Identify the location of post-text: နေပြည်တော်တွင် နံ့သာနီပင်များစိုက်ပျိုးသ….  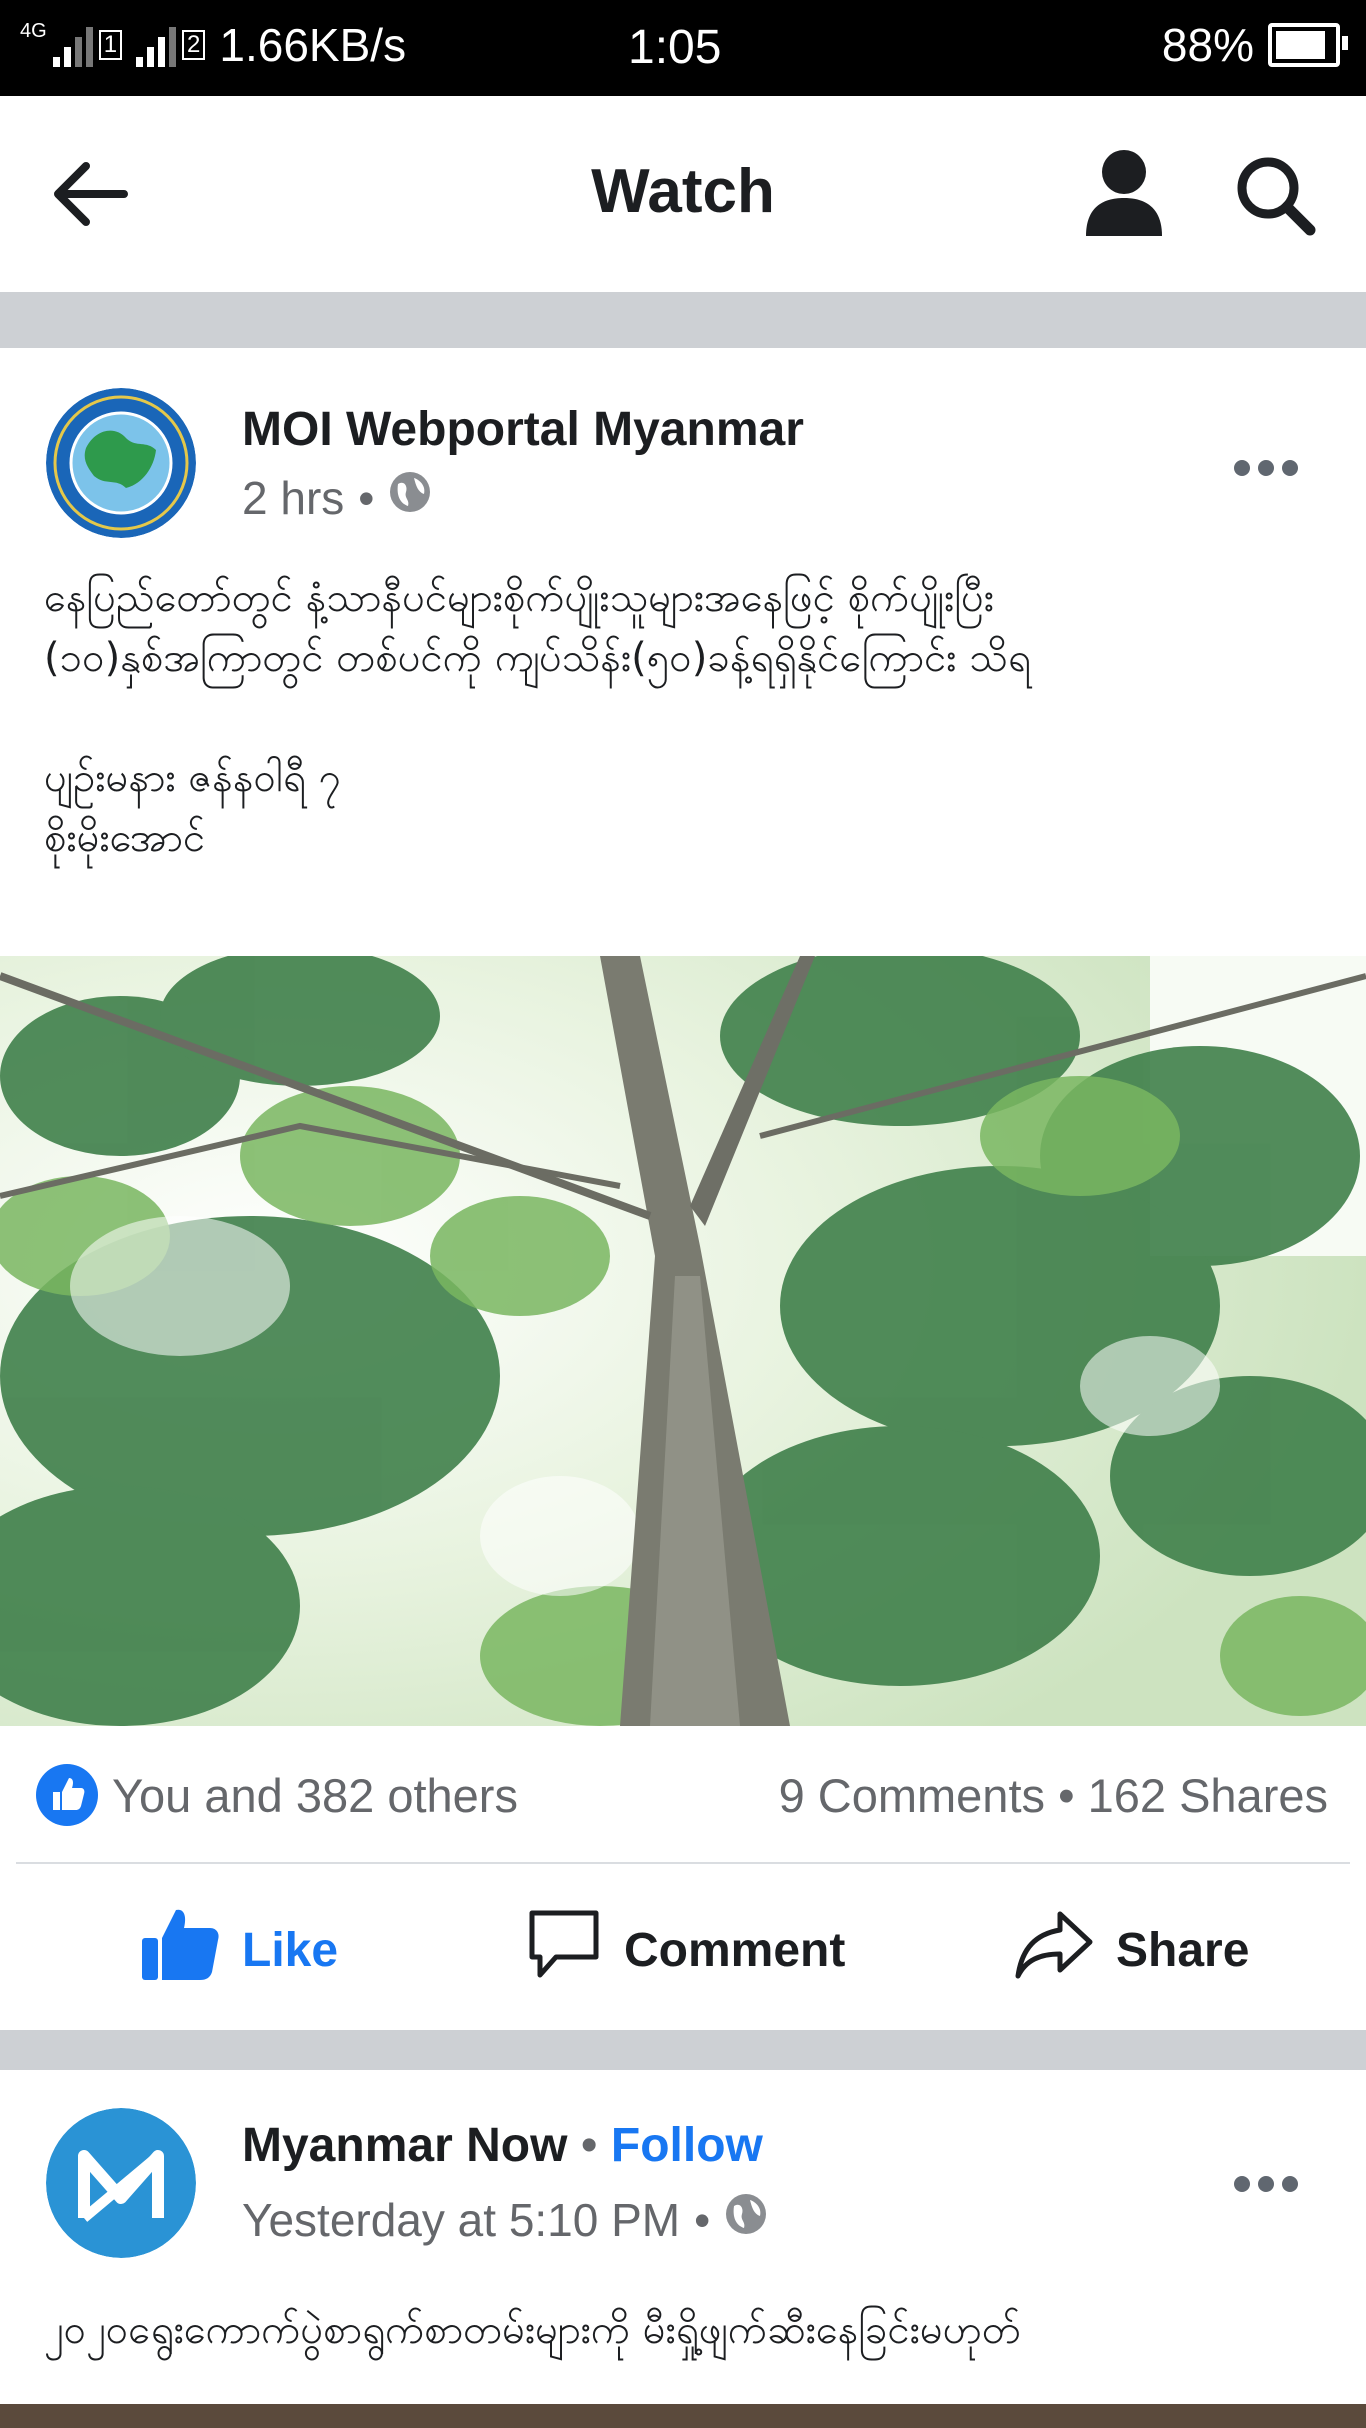
(537, 718).